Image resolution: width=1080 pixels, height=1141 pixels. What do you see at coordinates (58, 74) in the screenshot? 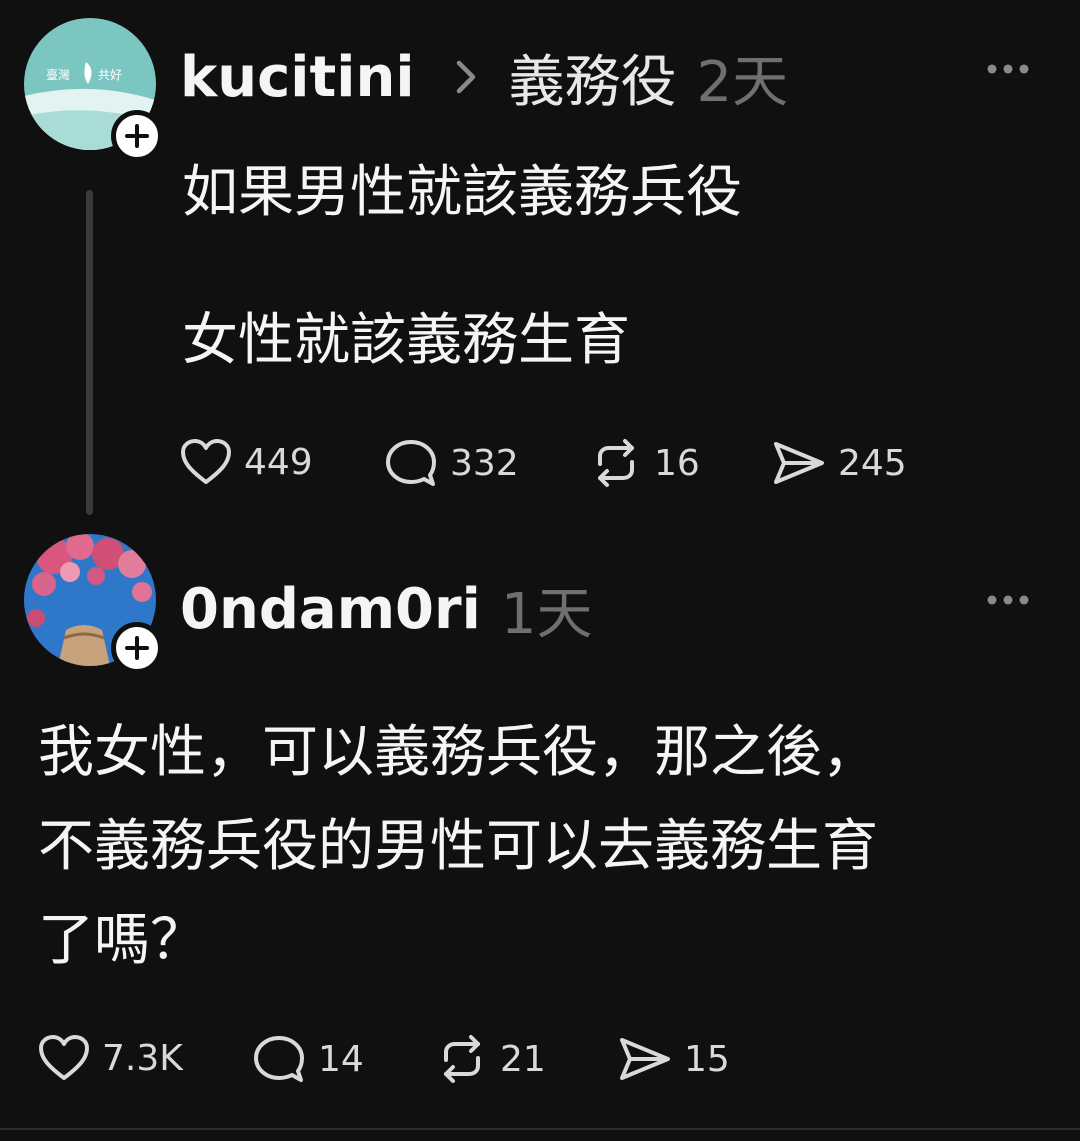
I see `avatar-text-left: 臺灣` at bounding box center [58, 74].